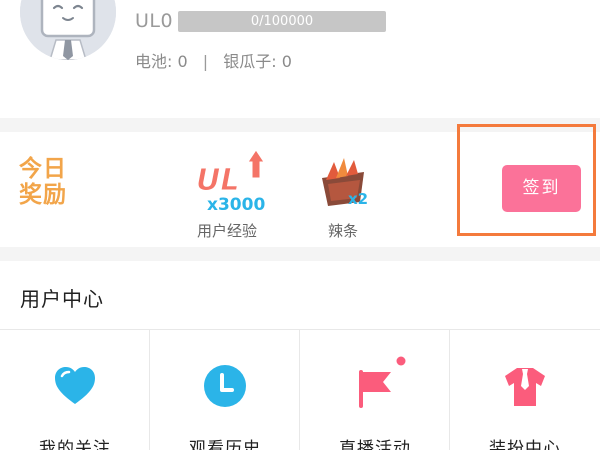 The height and width of the screenshot is (450, 600). What do you see at coordinates (170, 61) in the screenshot?
I see `battery-colon: :` at bounding box center [170, 61].